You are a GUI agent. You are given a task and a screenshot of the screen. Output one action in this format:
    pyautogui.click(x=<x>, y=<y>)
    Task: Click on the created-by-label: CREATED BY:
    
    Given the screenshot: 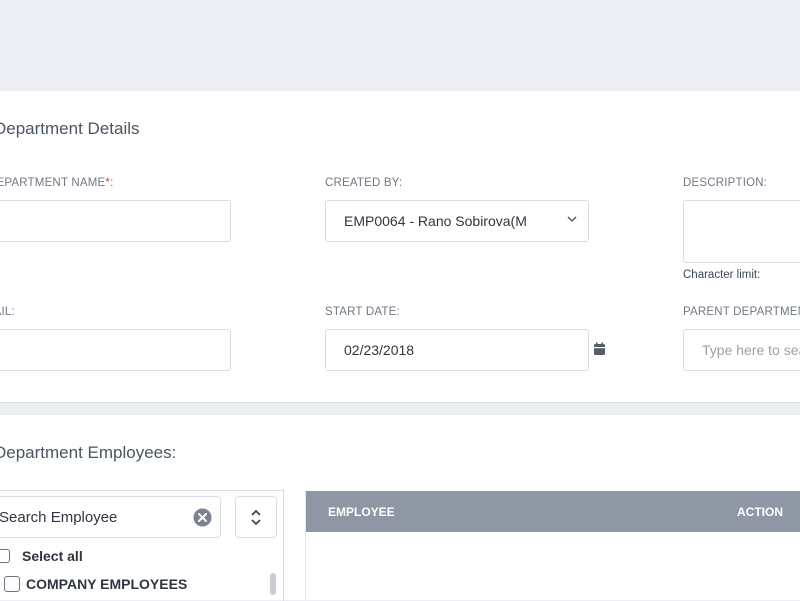 What is the action you would take?
    pyautogui.click(x=364, y=183)
    